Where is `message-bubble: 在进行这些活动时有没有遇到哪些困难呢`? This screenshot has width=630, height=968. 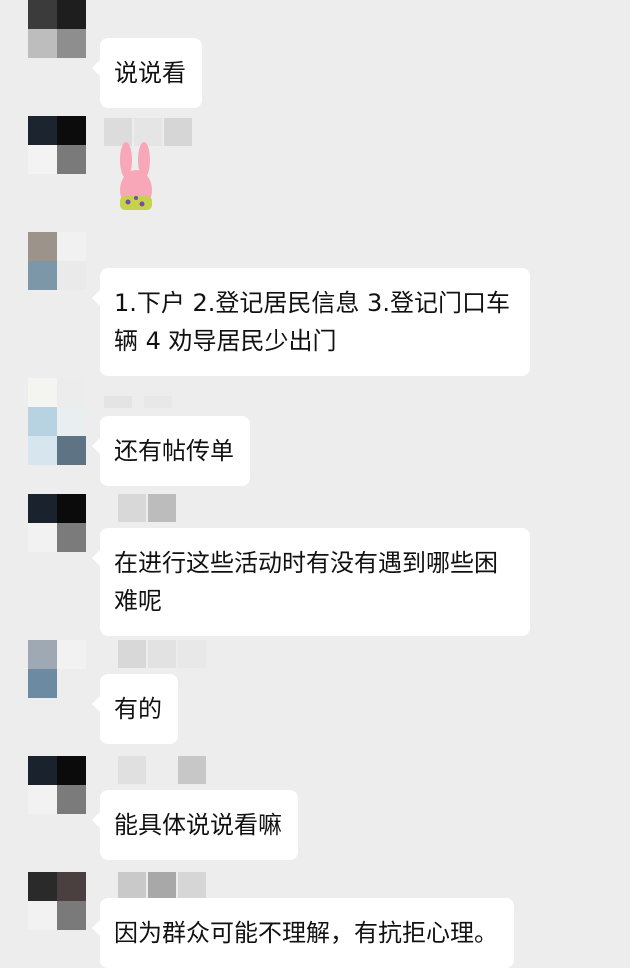 message-bubble: 在进行这些活动时有没有遇到哪些困难呢 is located at coordinates (311, 582).